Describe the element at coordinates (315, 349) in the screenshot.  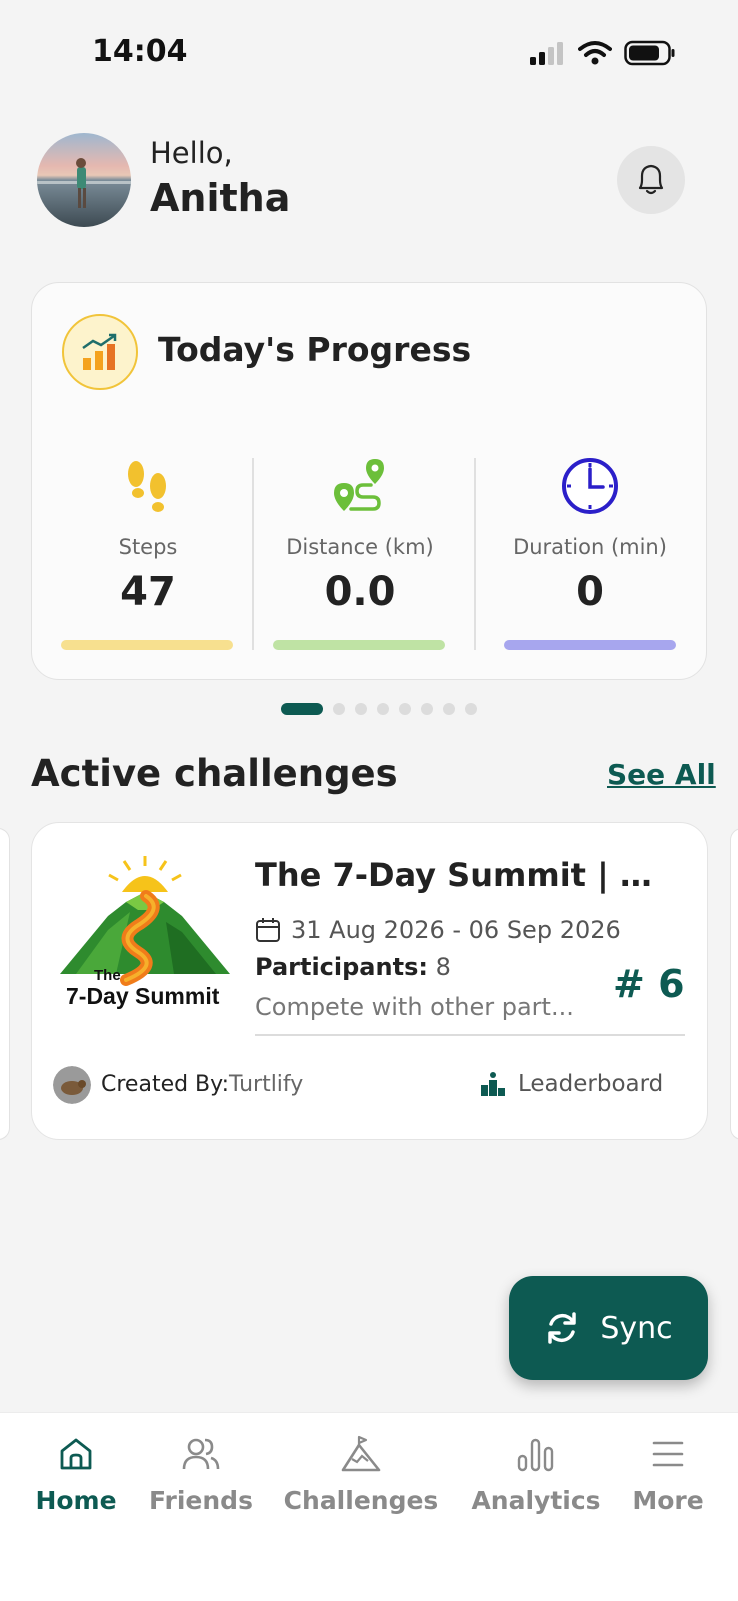
I see `progress-title: Today's Progress` at that location.